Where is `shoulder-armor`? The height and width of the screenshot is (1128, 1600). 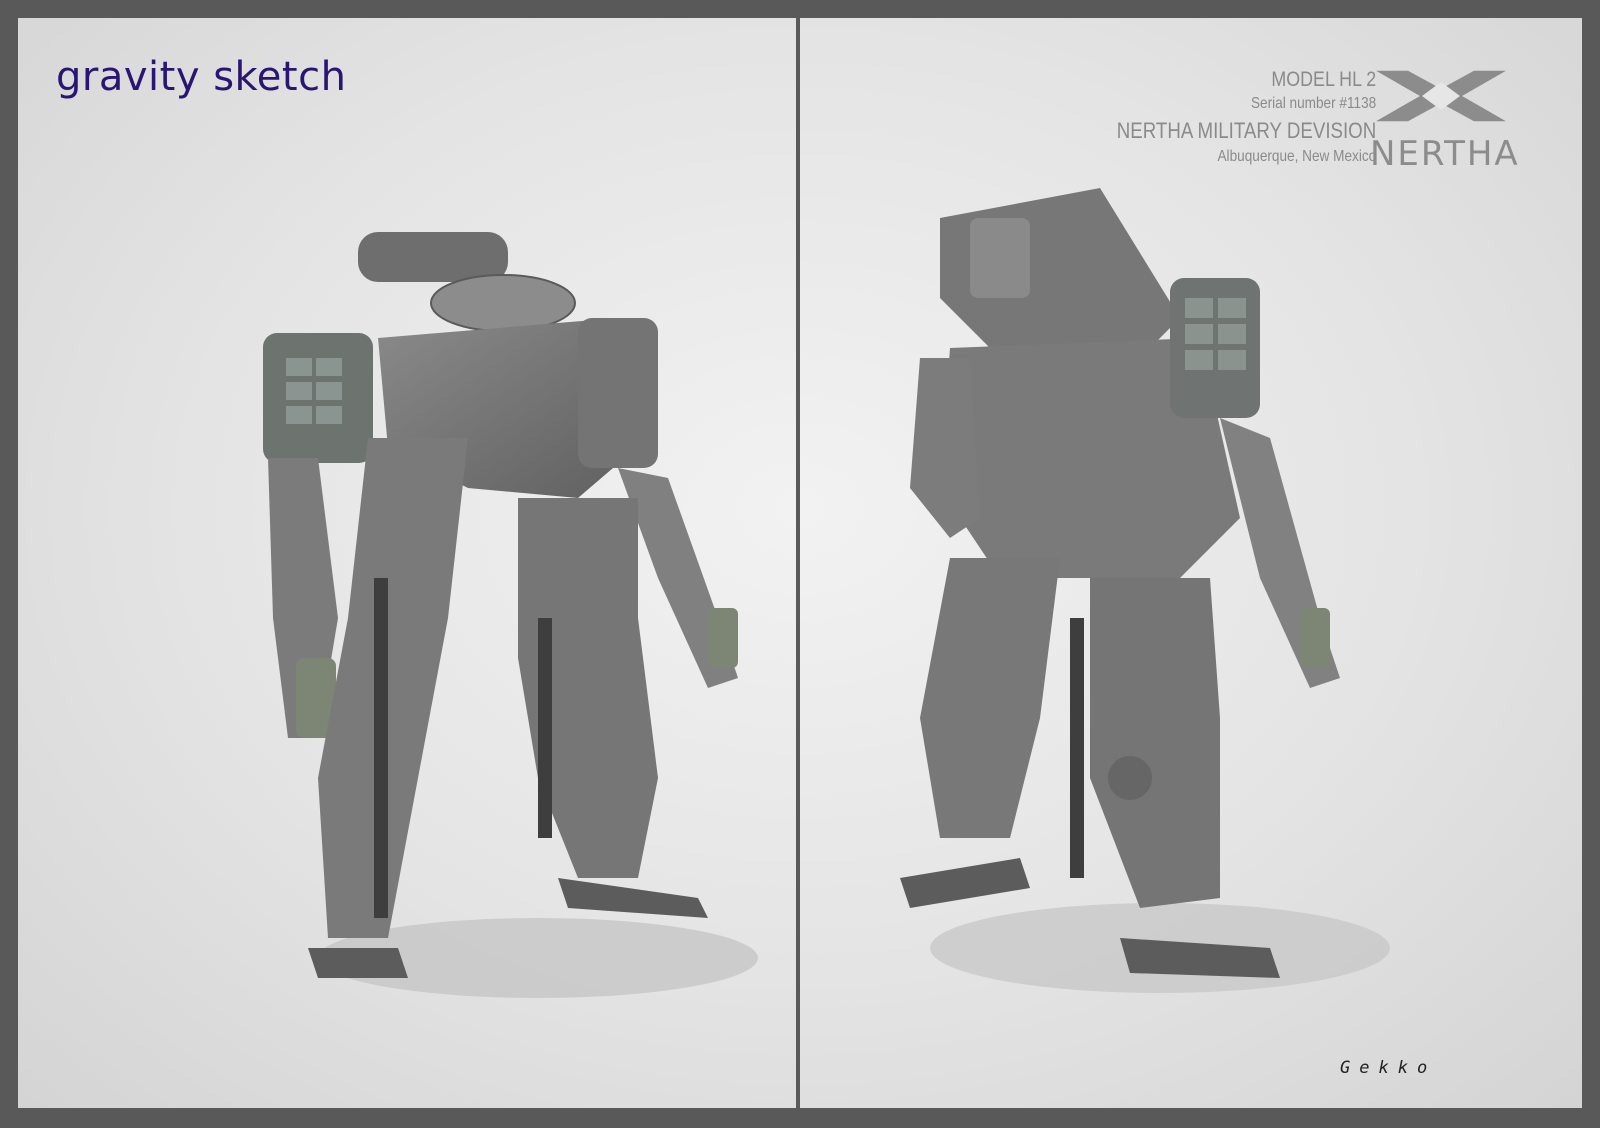 shoulder-armor is located at coordinates (1215, 348).